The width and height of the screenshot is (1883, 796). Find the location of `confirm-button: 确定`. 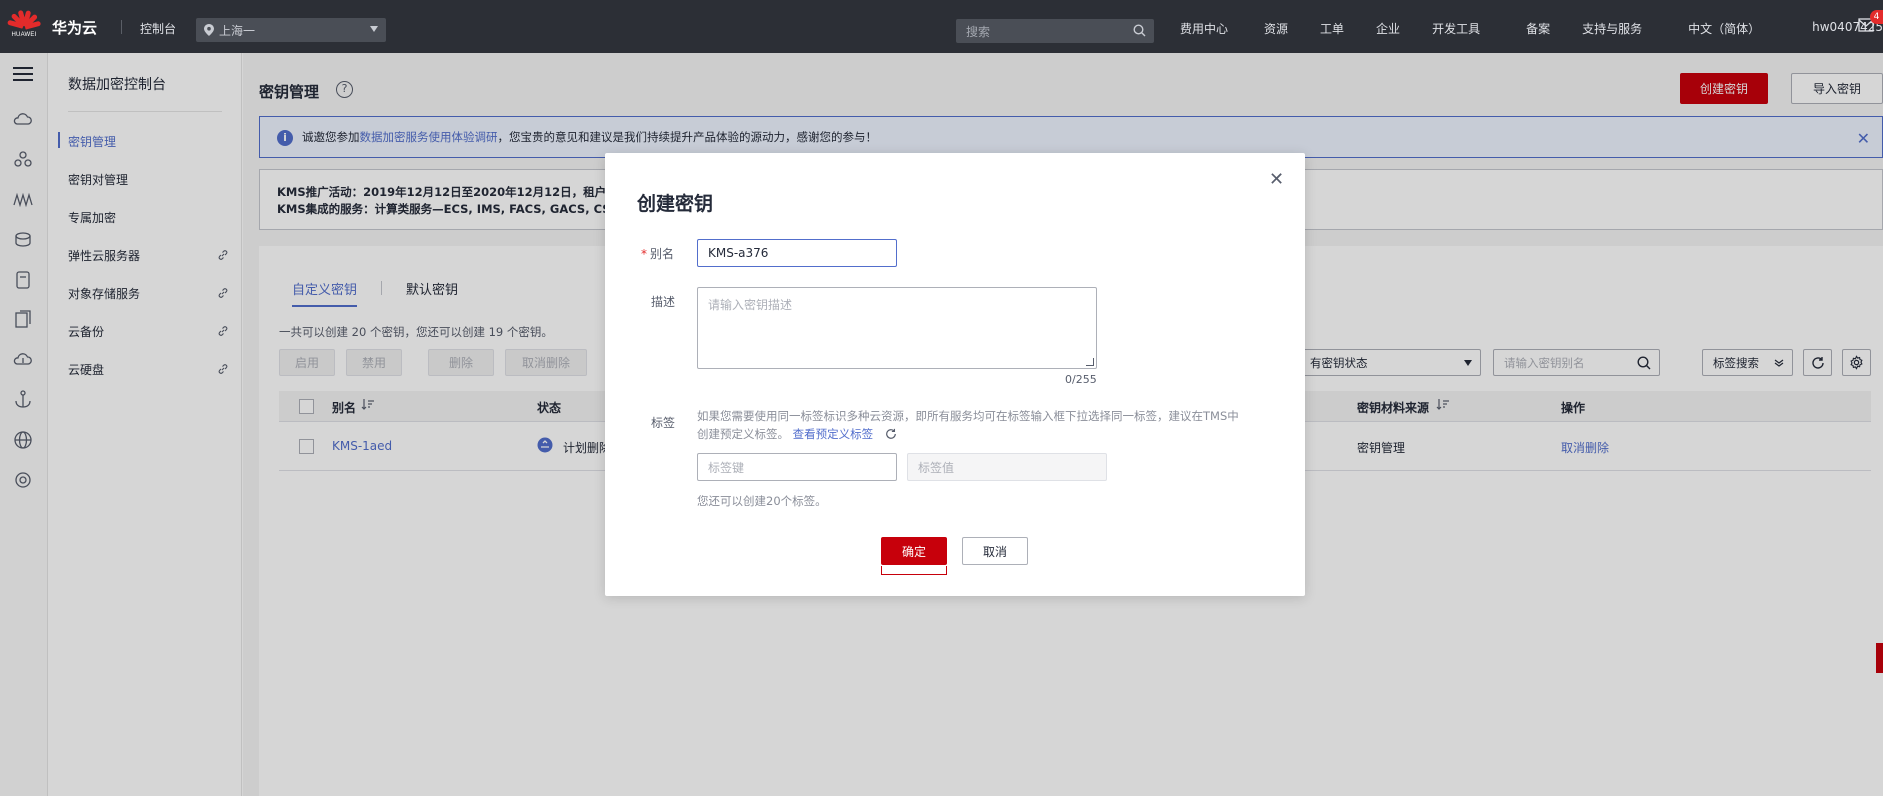

confirm-button: 确定 is located at coordinates (914, 551).